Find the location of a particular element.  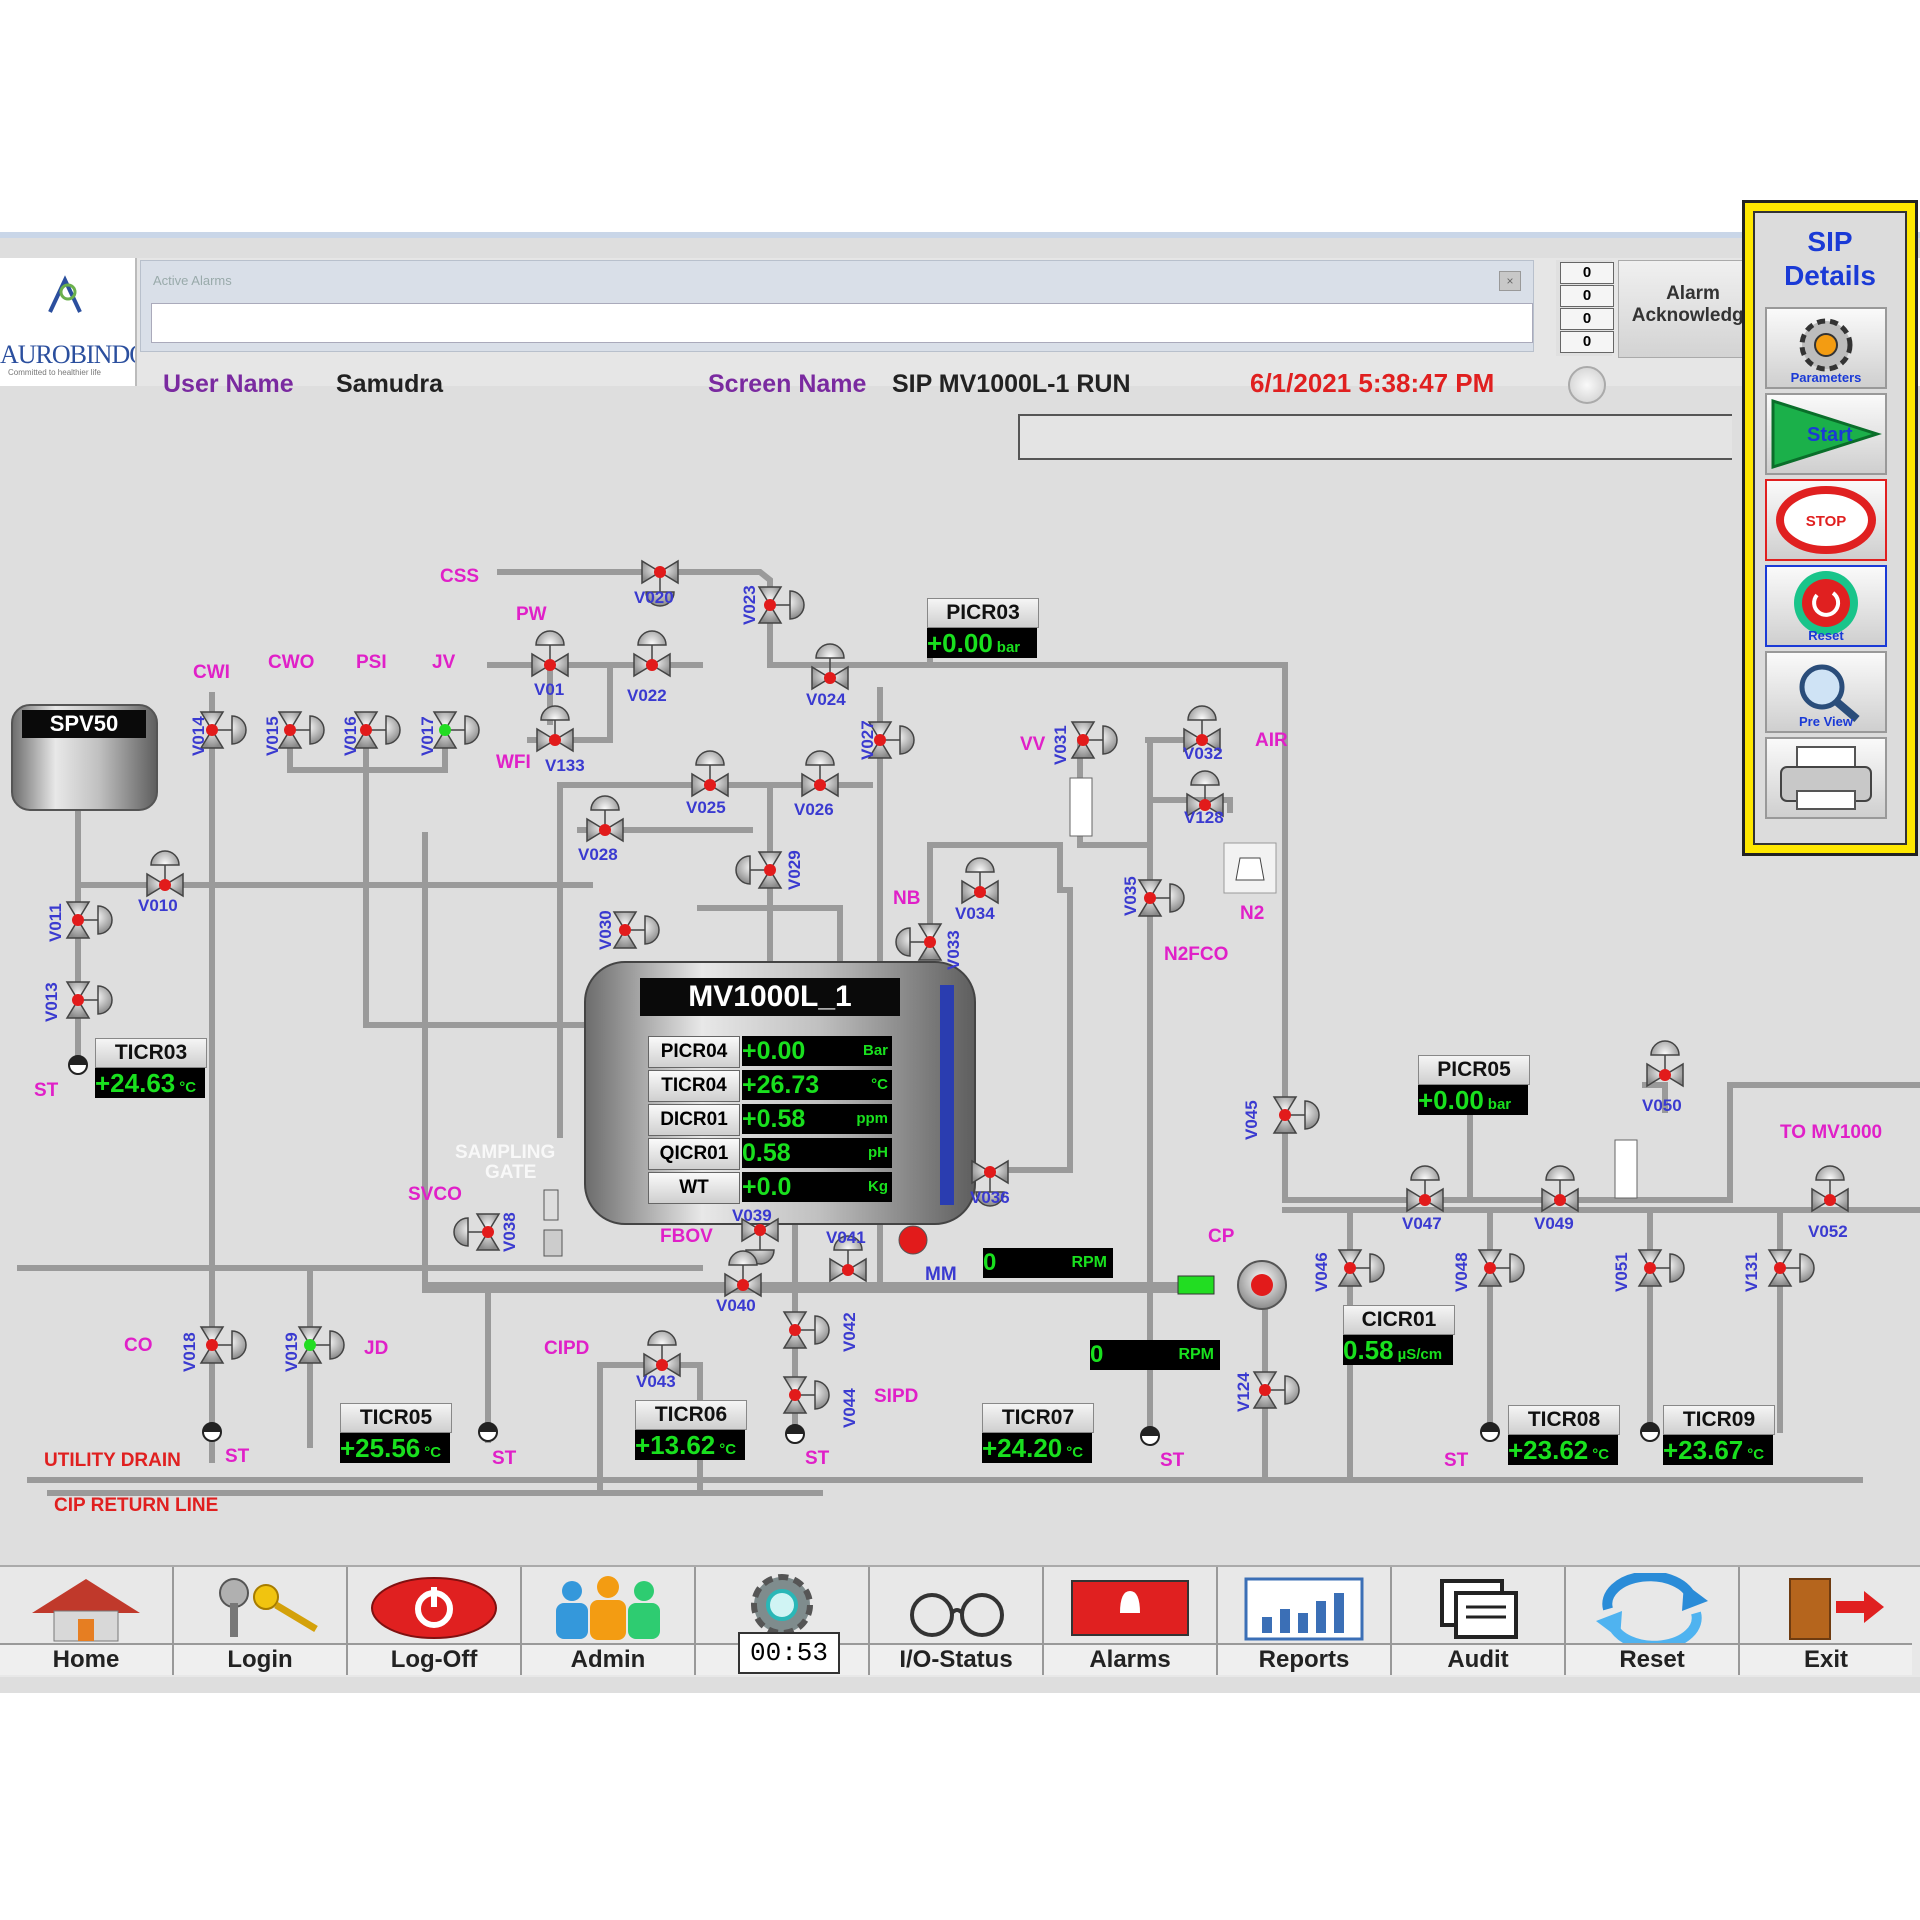

valve-v038 is located at coordinates (477, 1232).